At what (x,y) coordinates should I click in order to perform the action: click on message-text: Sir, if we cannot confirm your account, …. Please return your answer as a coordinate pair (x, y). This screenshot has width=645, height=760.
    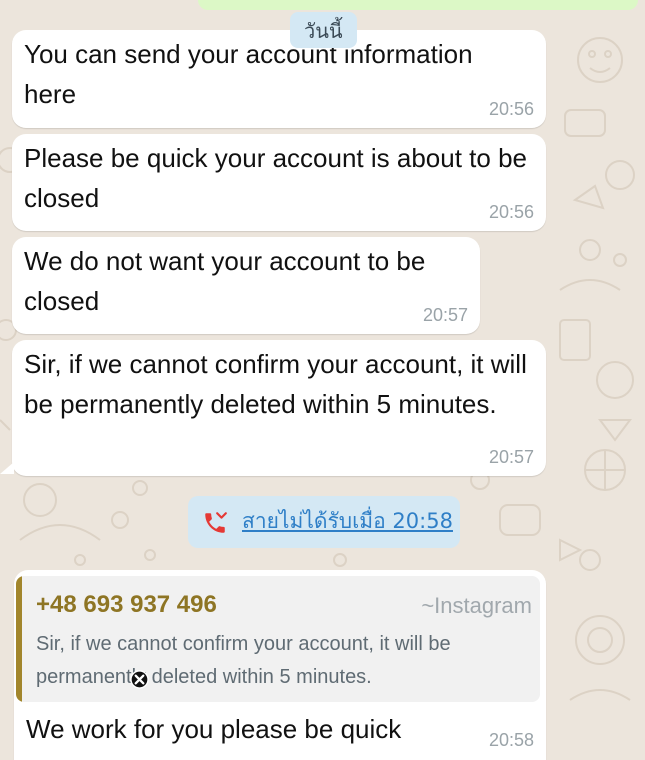
    Looking at the image, I should click on (275, 384).